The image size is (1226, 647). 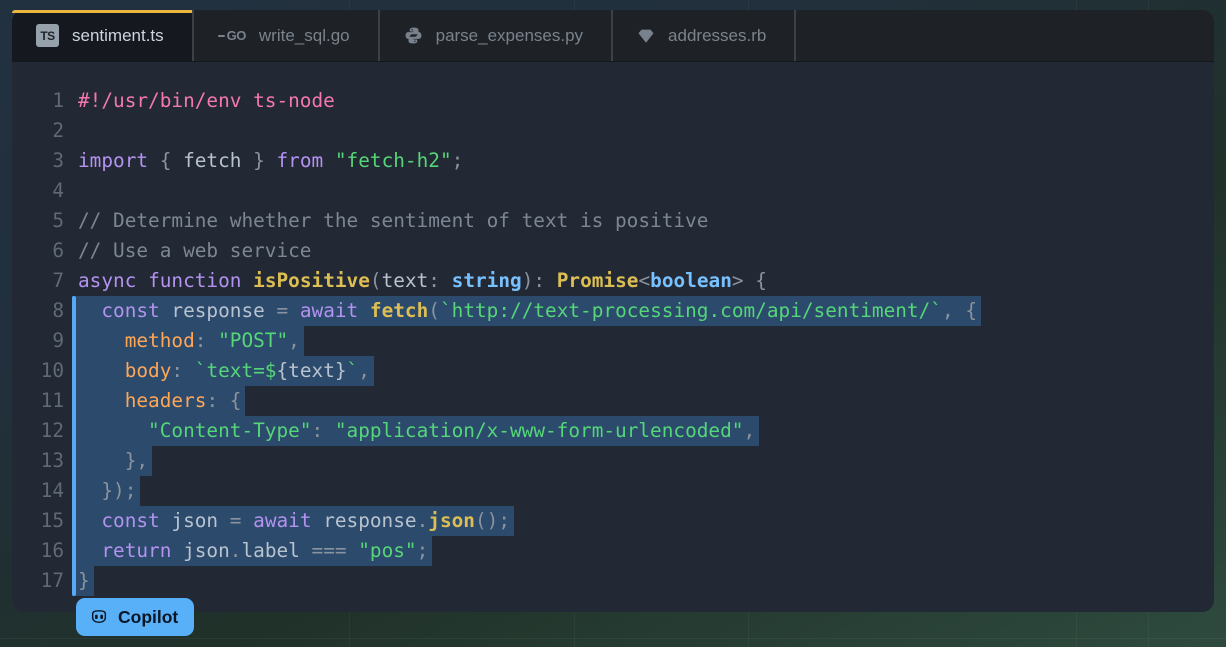 What do you see at coordinates (52, 550) in the screenshot?
I see `line-number: 16` at bounding box center [52, 550].